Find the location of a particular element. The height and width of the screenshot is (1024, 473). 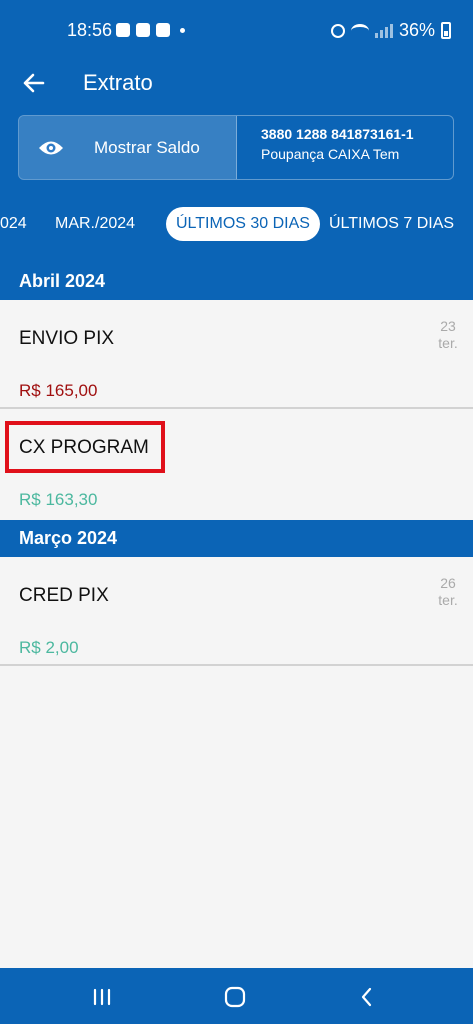

transaction-title: CX PROGRAM is located at coordinates (84, 447).